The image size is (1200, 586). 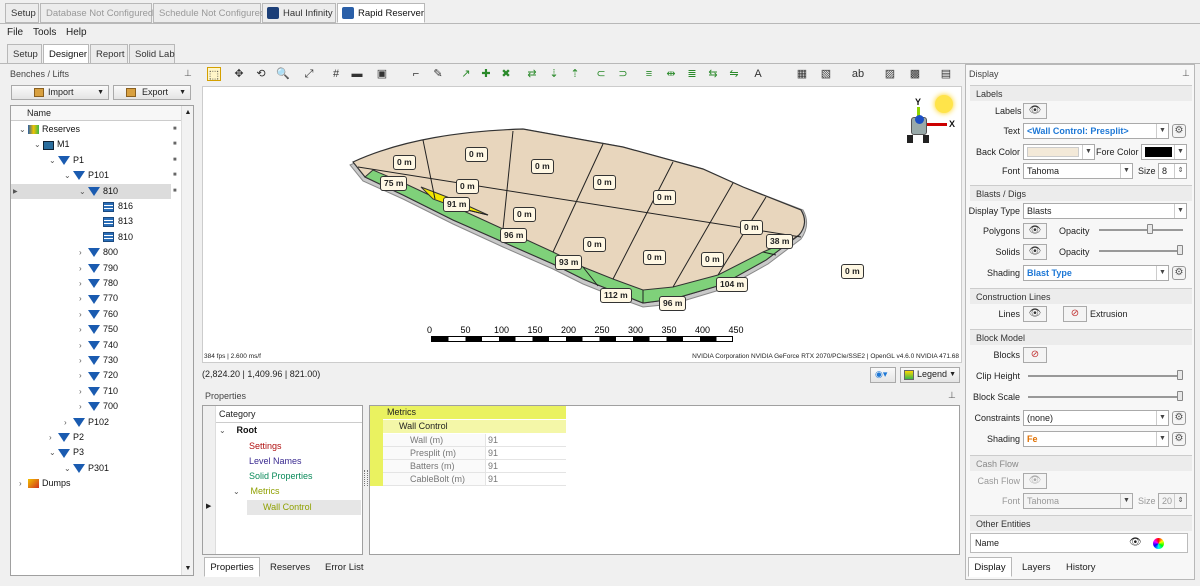 I want to click on tree-item: ⌄ 810 ■, so click(x=94, y=191).